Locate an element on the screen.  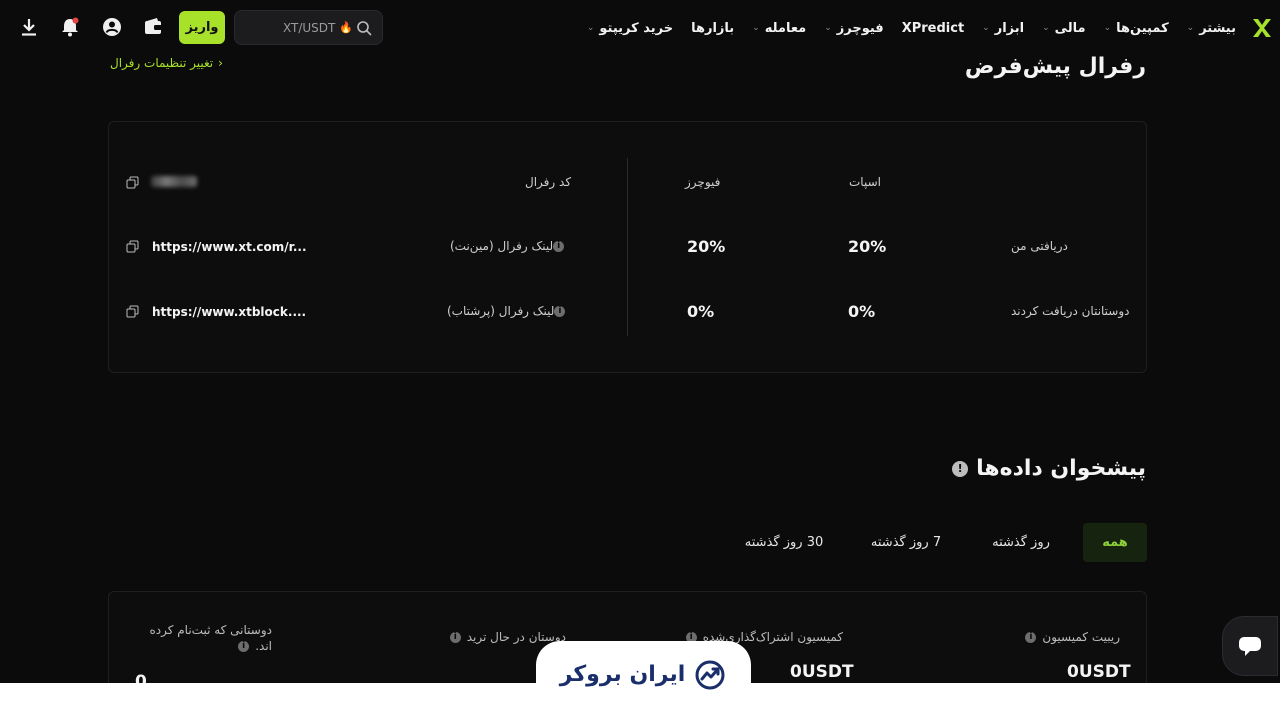
exclamation-icon: ! is located at coordinates (960, 468).